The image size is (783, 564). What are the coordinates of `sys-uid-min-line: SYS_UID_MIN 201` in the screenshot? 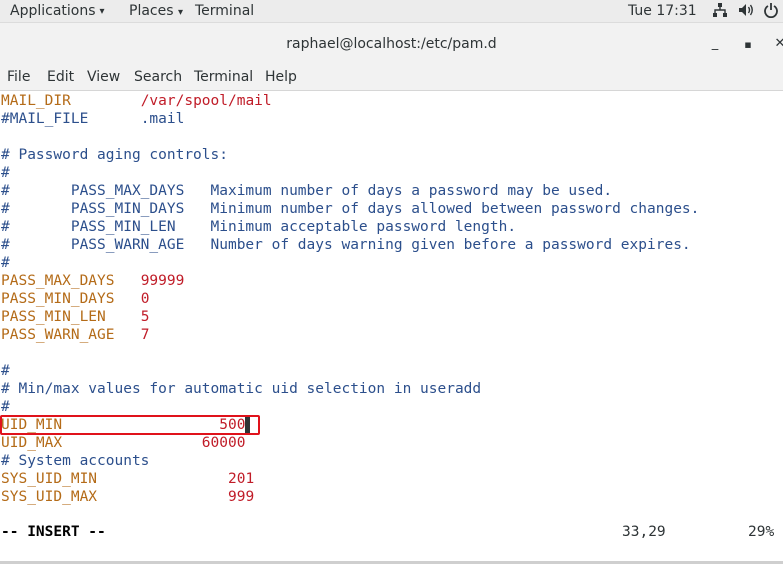 It's located at (127, 479).